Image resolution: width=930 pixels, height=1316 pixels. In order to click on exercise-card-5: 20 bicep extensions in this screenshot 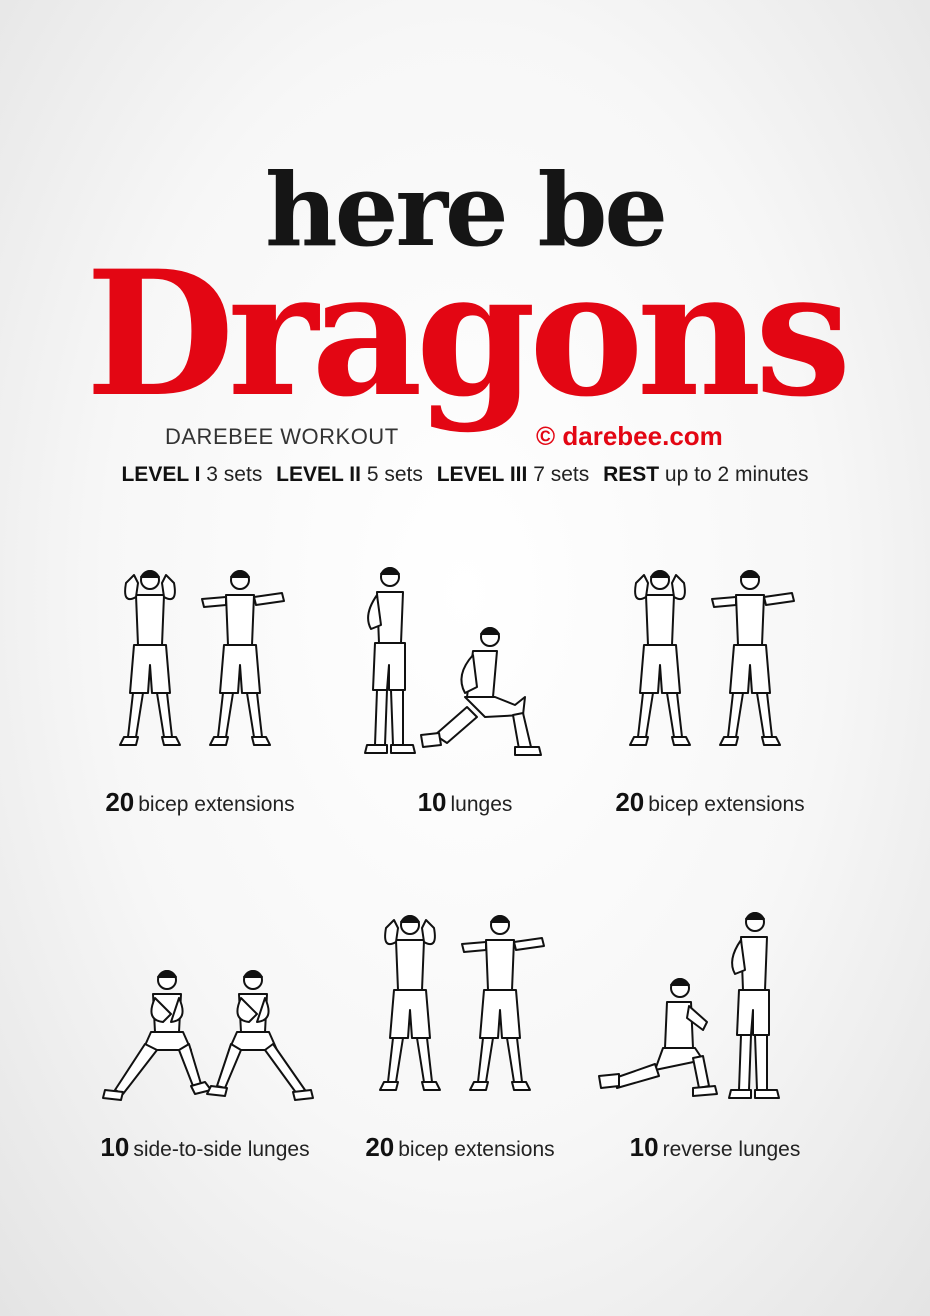, I will do `click(460, 1040)`.